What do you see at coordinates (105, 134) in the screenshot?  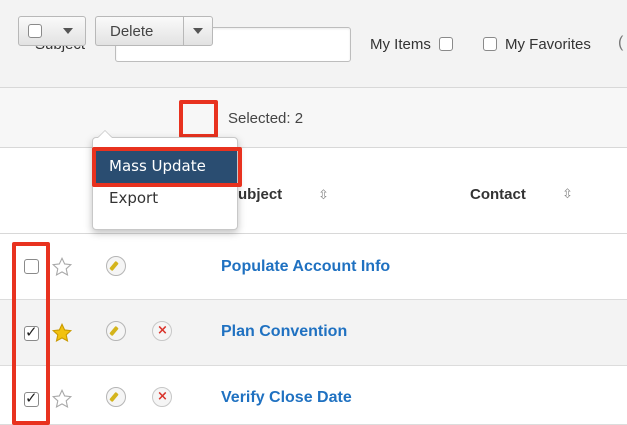 I see `dropdown-pointer-inner` at bounding box center [105, 134].